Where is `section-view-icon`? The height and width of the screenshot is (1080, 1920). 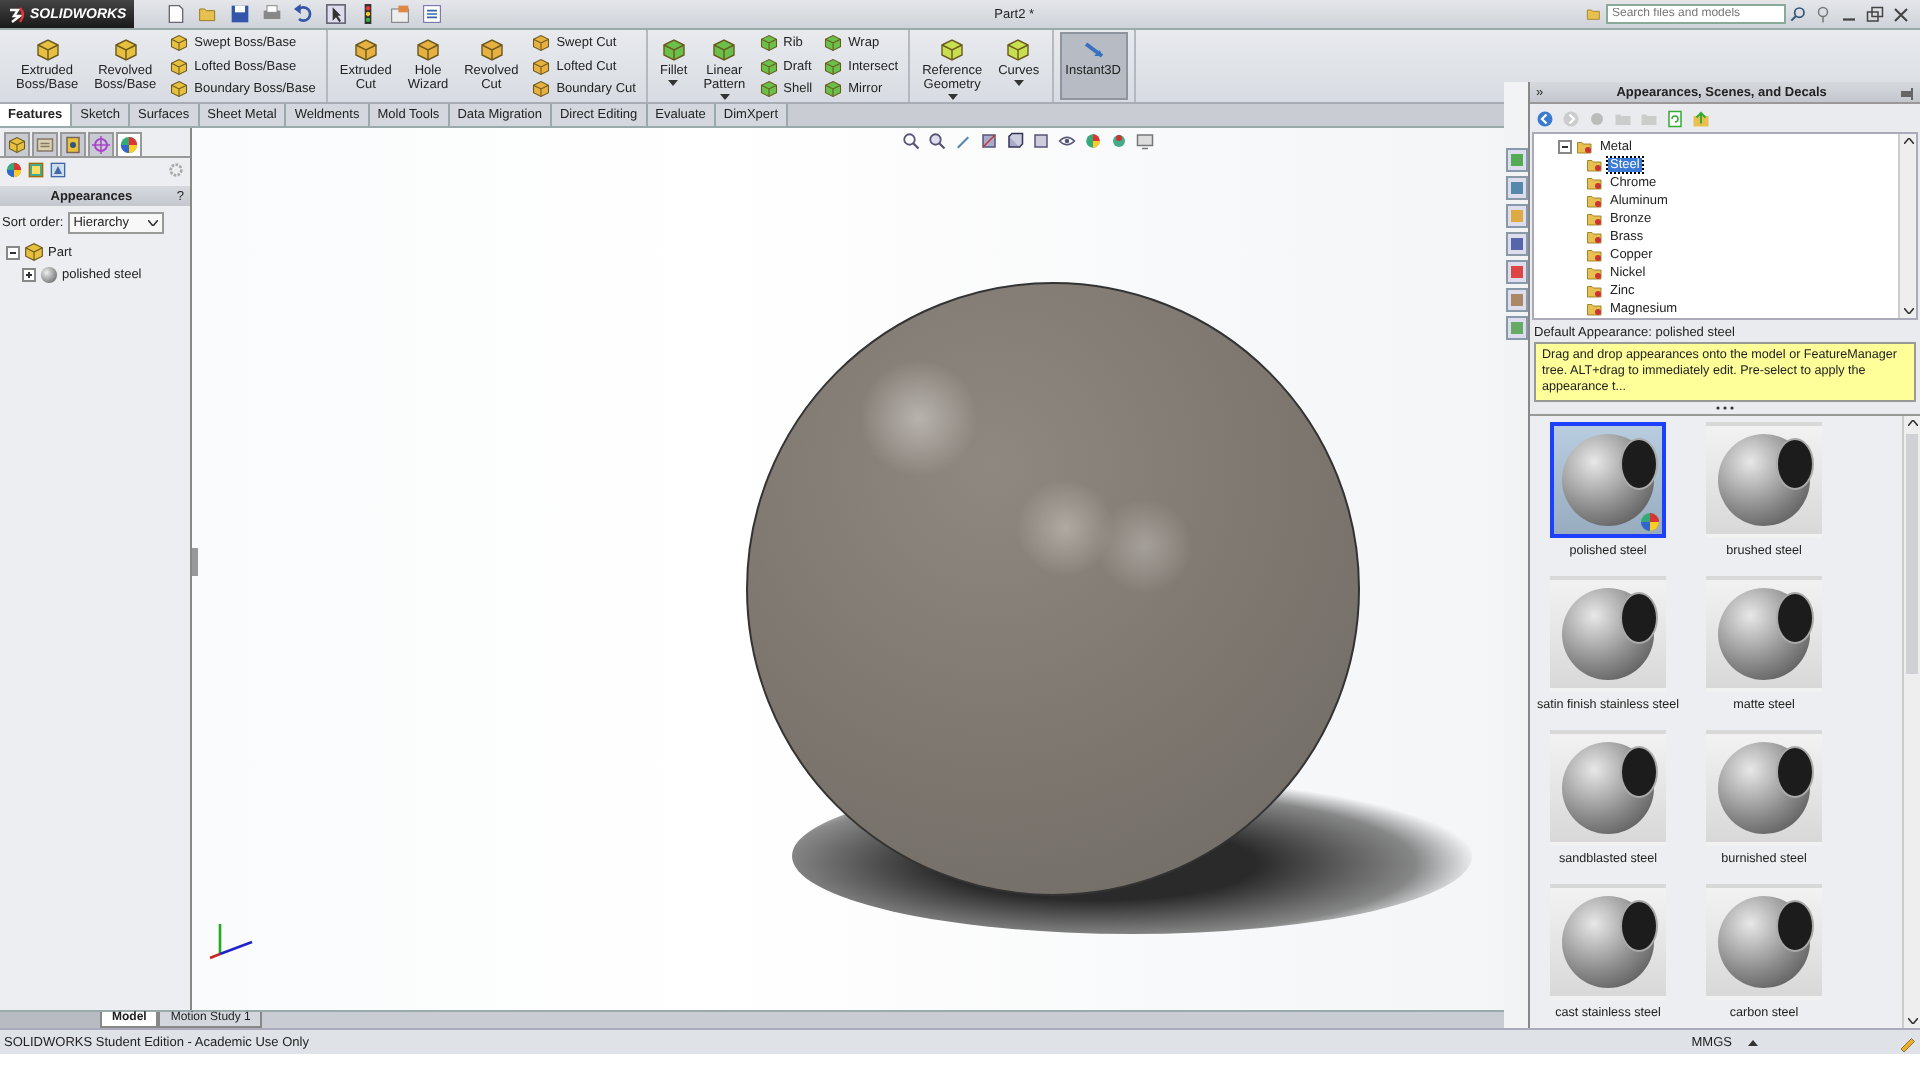 section-view-icon is located at coordinates (989, 141).